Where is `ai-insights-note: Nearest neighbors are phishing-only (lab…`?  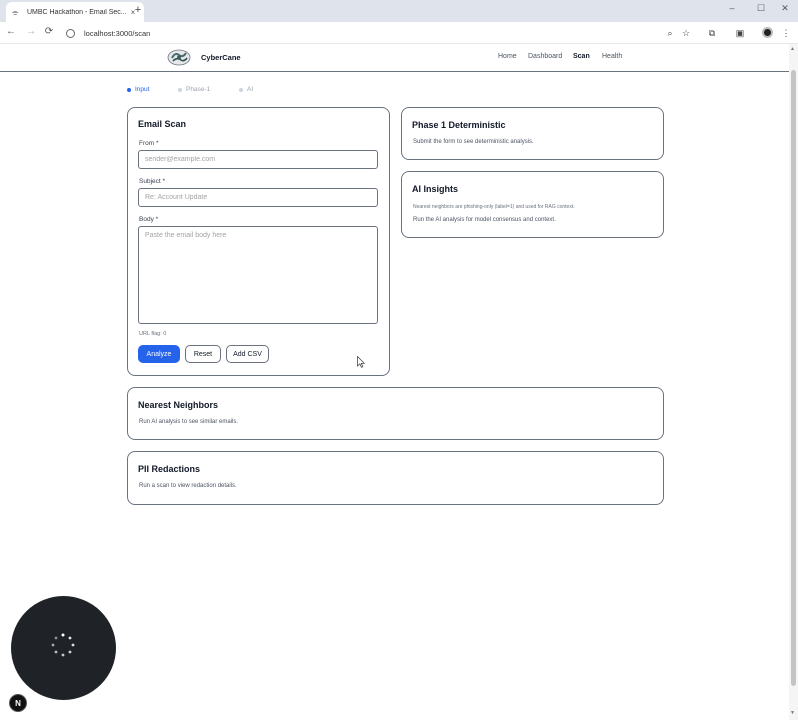
ai-insights-note: Nearest neighbors are phishing-only (lab… is located at coordinates (494, 207).